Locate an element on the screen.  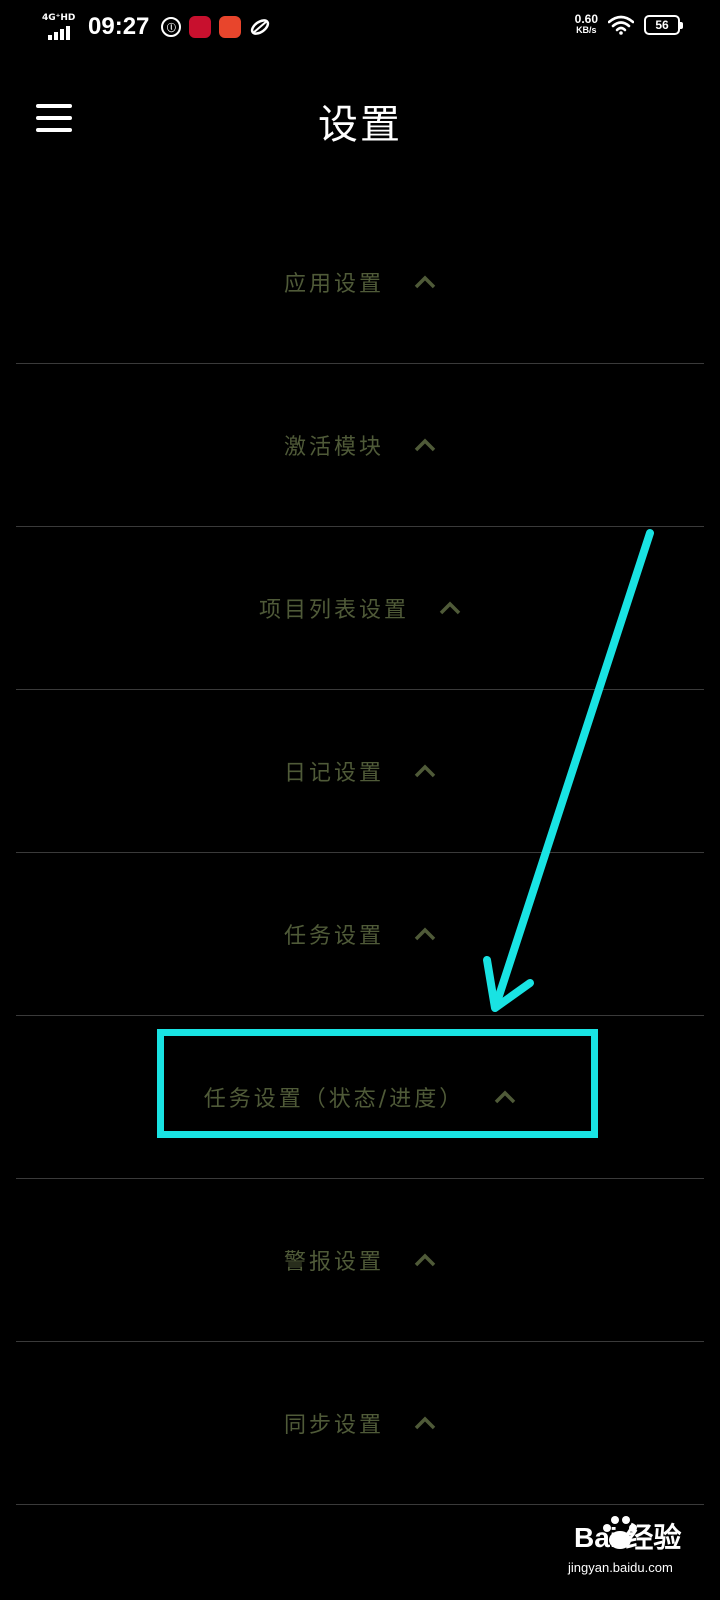
network-speed-value: 0.60 is located at coordinates (586, 19).